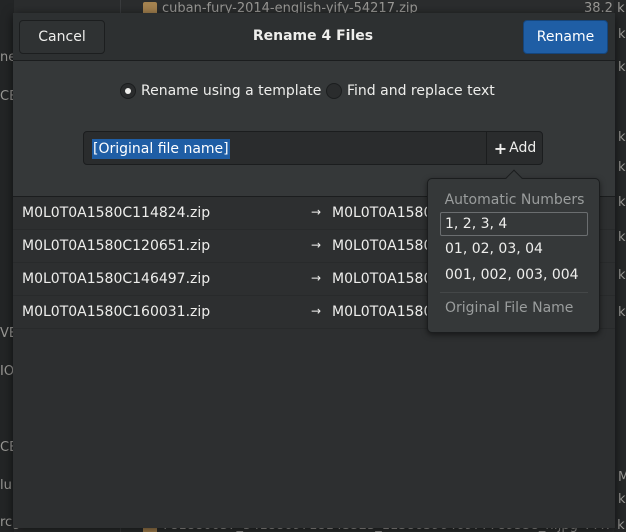 This screenshot has height=532, width=626. I want to click on popover-separator, so click(514, 292).